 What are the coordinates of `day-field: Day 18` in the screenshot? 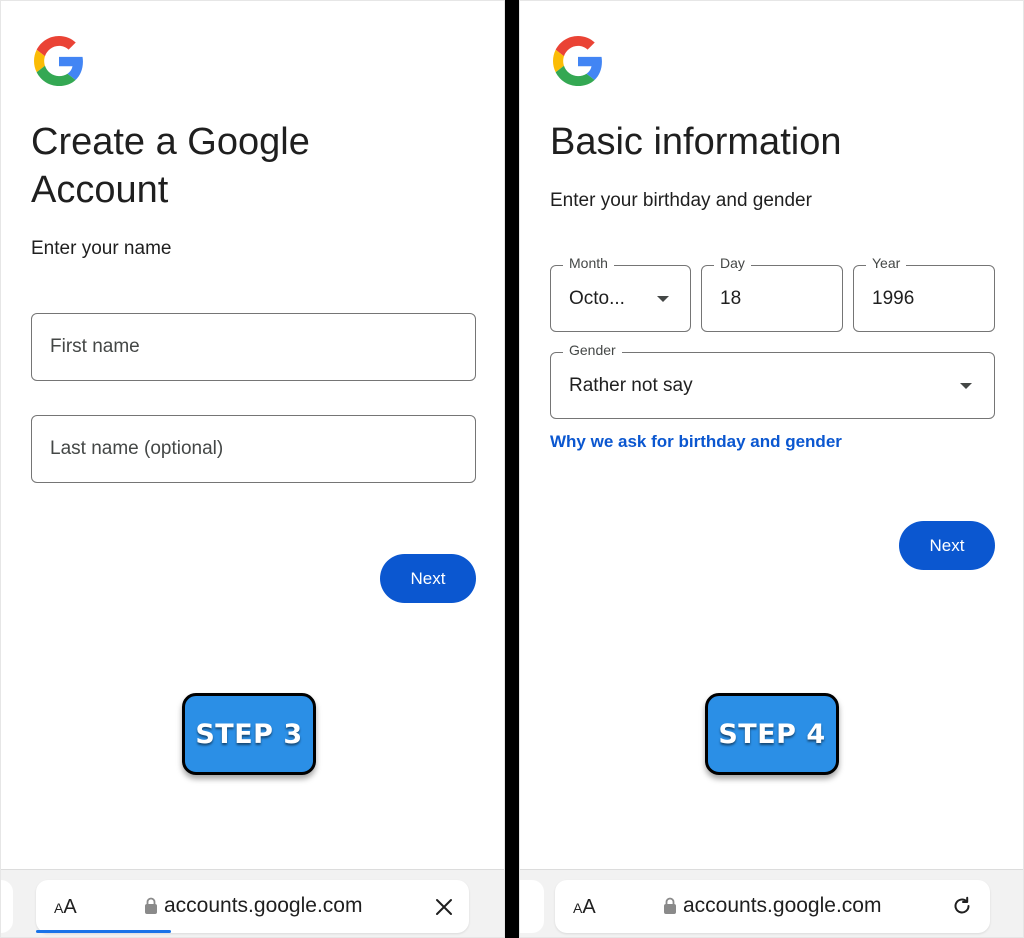 It's located at (772, 293).